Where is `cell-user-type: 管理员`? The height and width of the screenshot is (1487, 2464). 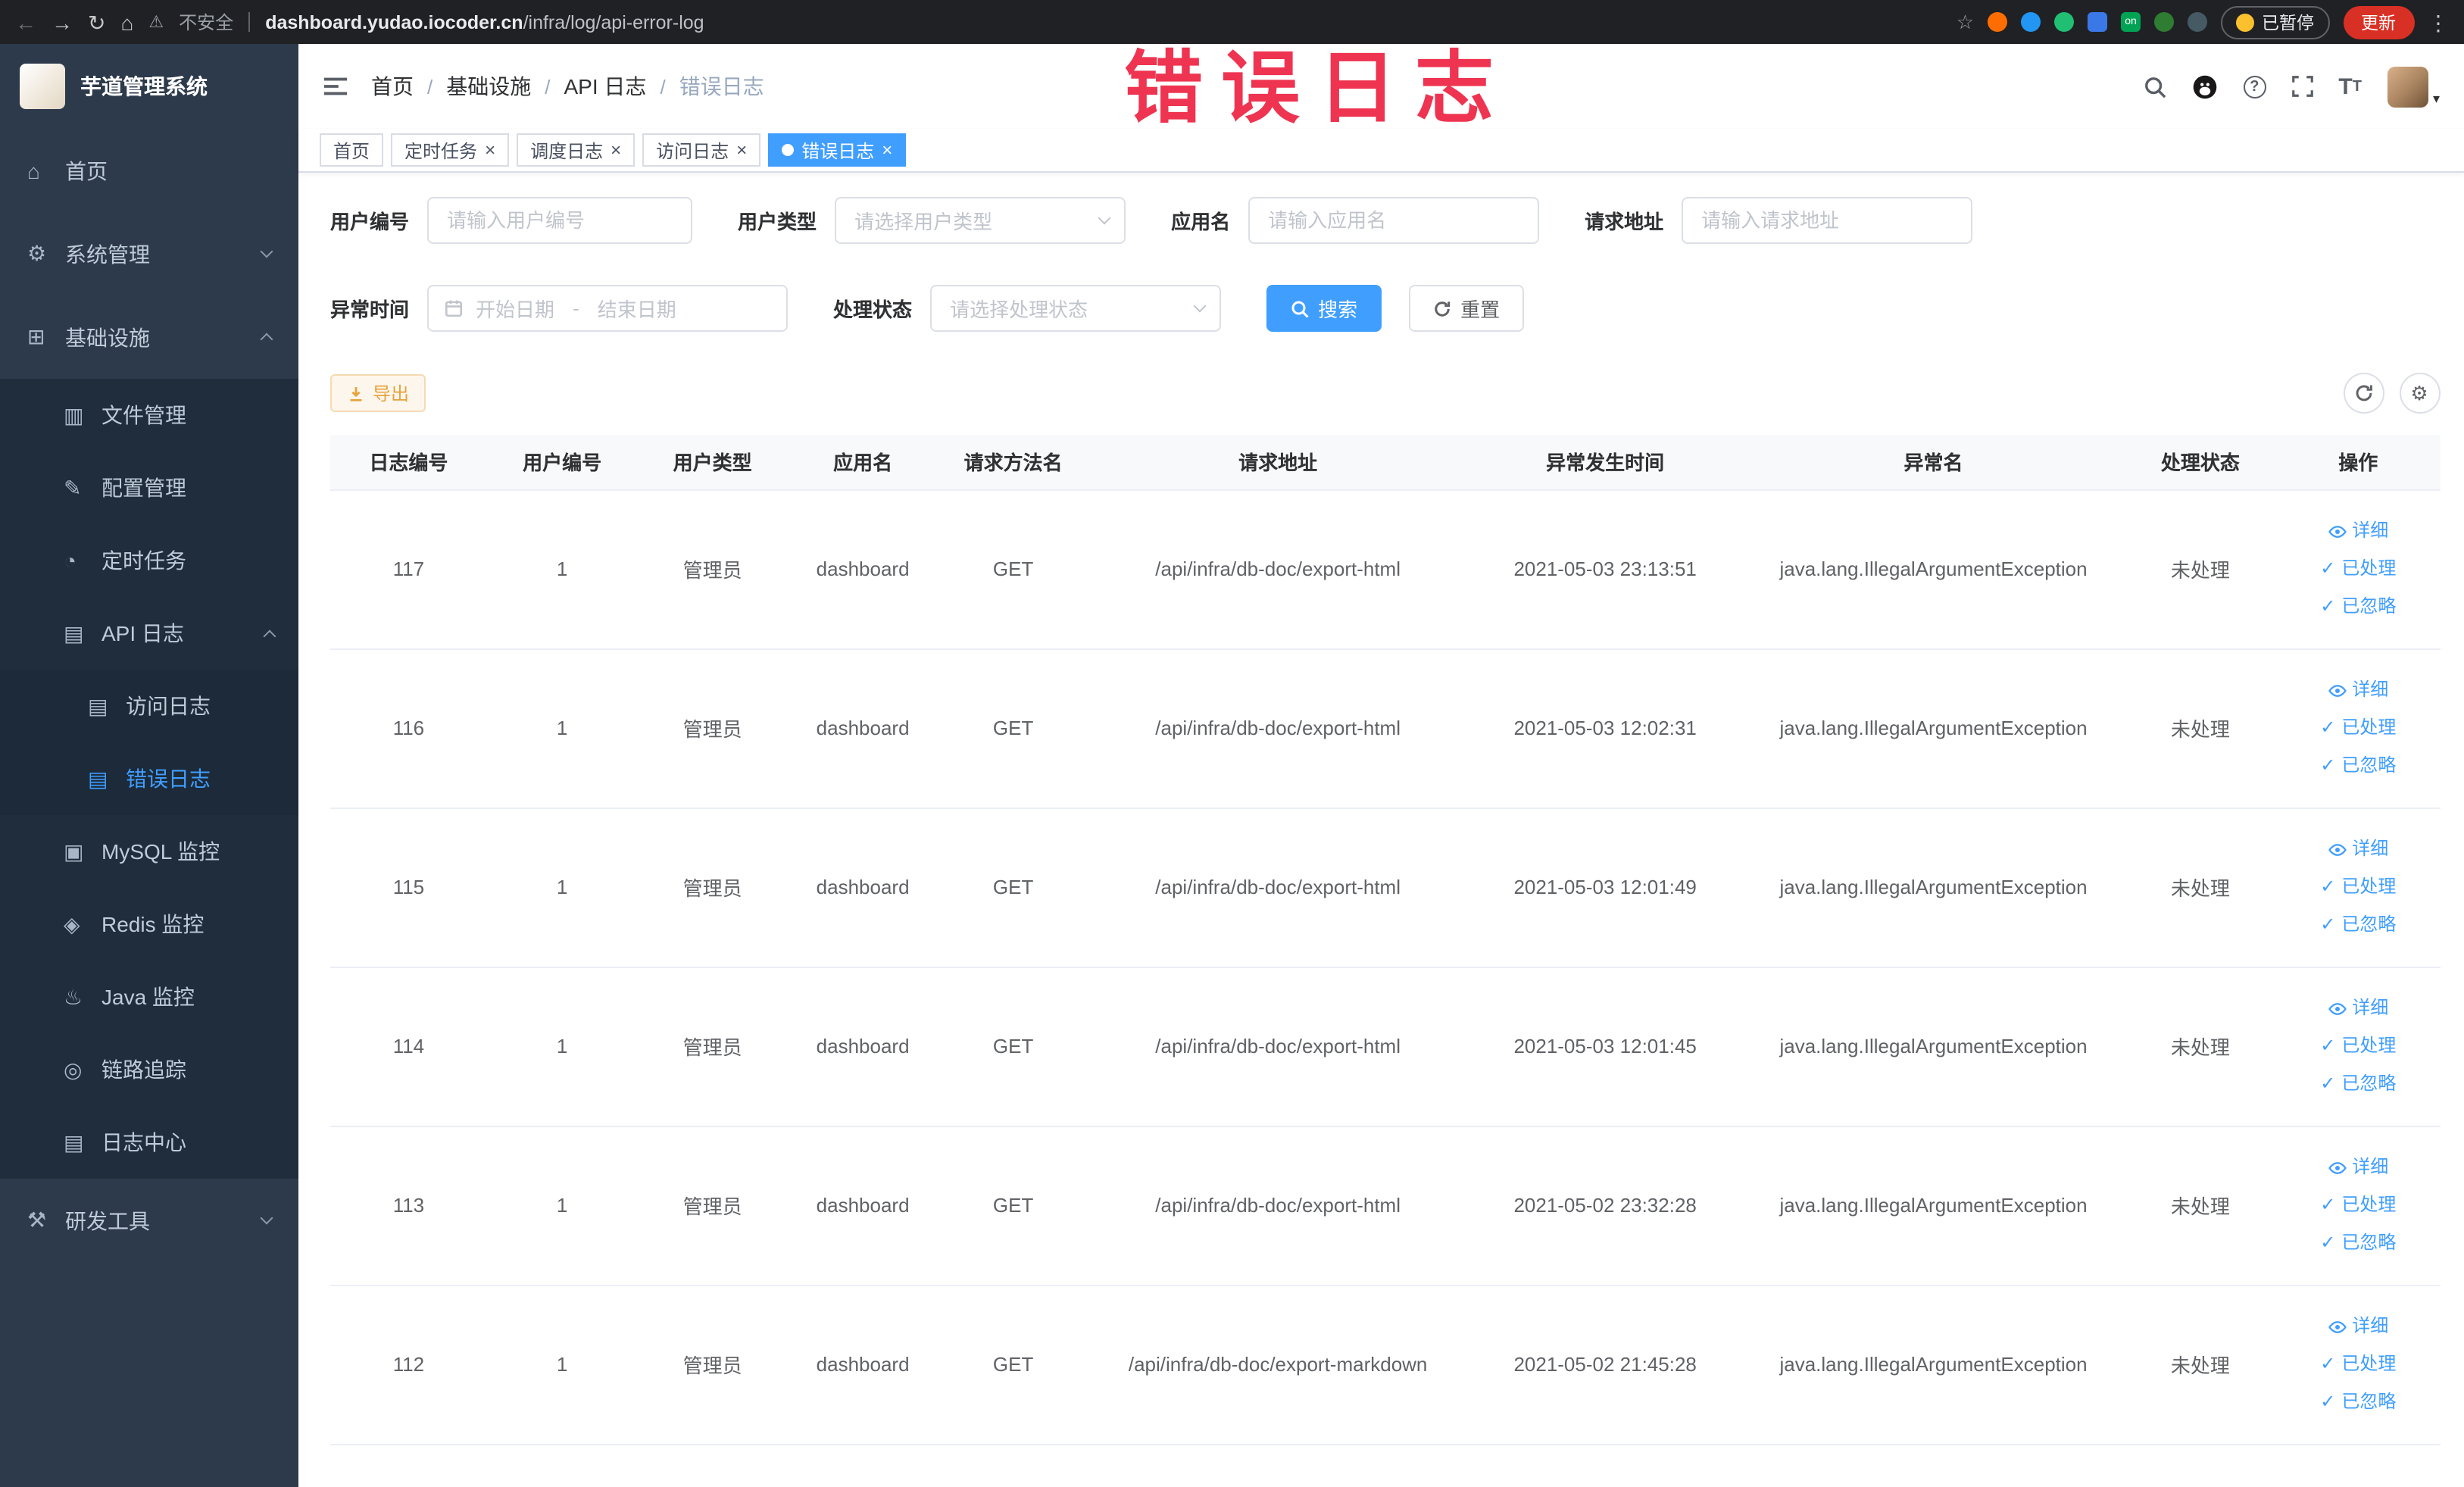
cell-user-type: 管理员 is located at coordinates (712, 887).